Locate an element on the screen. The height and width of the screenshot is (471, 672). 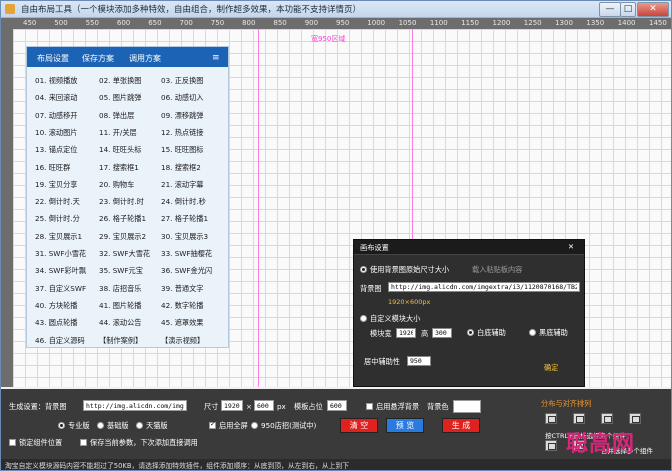
custom-size-radio is located at coordinates (363, 318).